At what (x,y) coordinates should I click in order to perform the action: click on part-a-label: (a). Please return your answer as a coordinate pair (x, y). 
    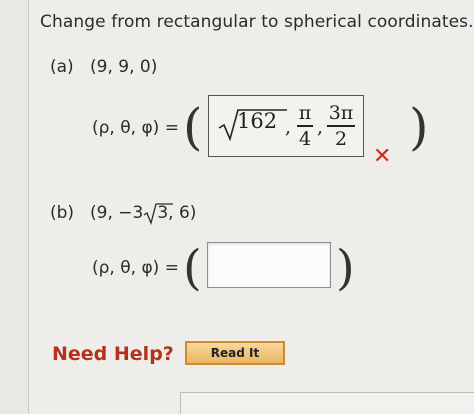
    Looking at the image, I should click on (62, 67).